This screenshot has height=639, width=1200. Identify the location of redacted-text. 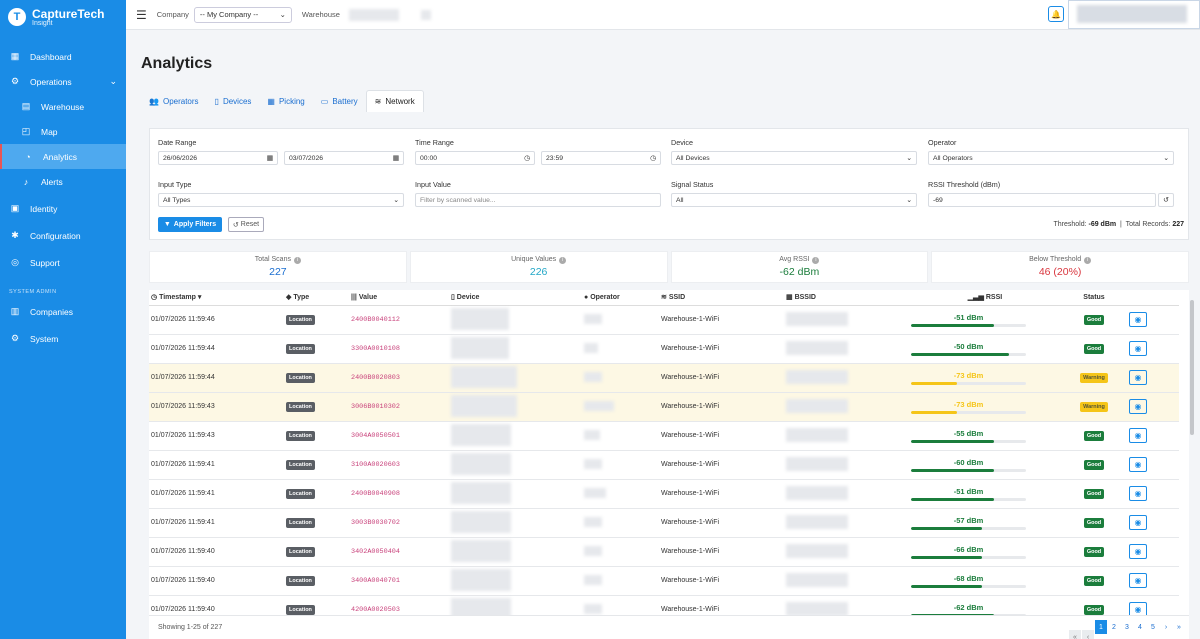
(425, 14).